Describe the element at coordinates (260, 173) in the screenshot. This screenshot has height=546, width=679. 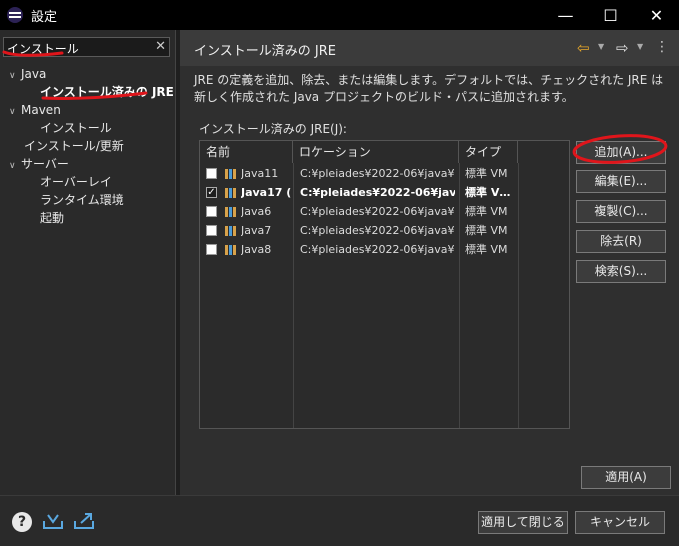
I see `jre-name-cell: Java11` at that location.